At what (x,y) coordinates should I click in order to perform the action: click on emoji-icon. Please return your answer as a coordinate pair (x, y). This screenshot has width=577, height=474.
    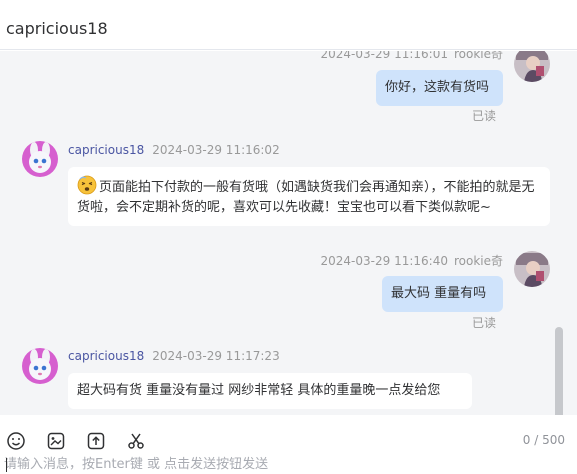
    Looking at the image, I should click on (16, 441).